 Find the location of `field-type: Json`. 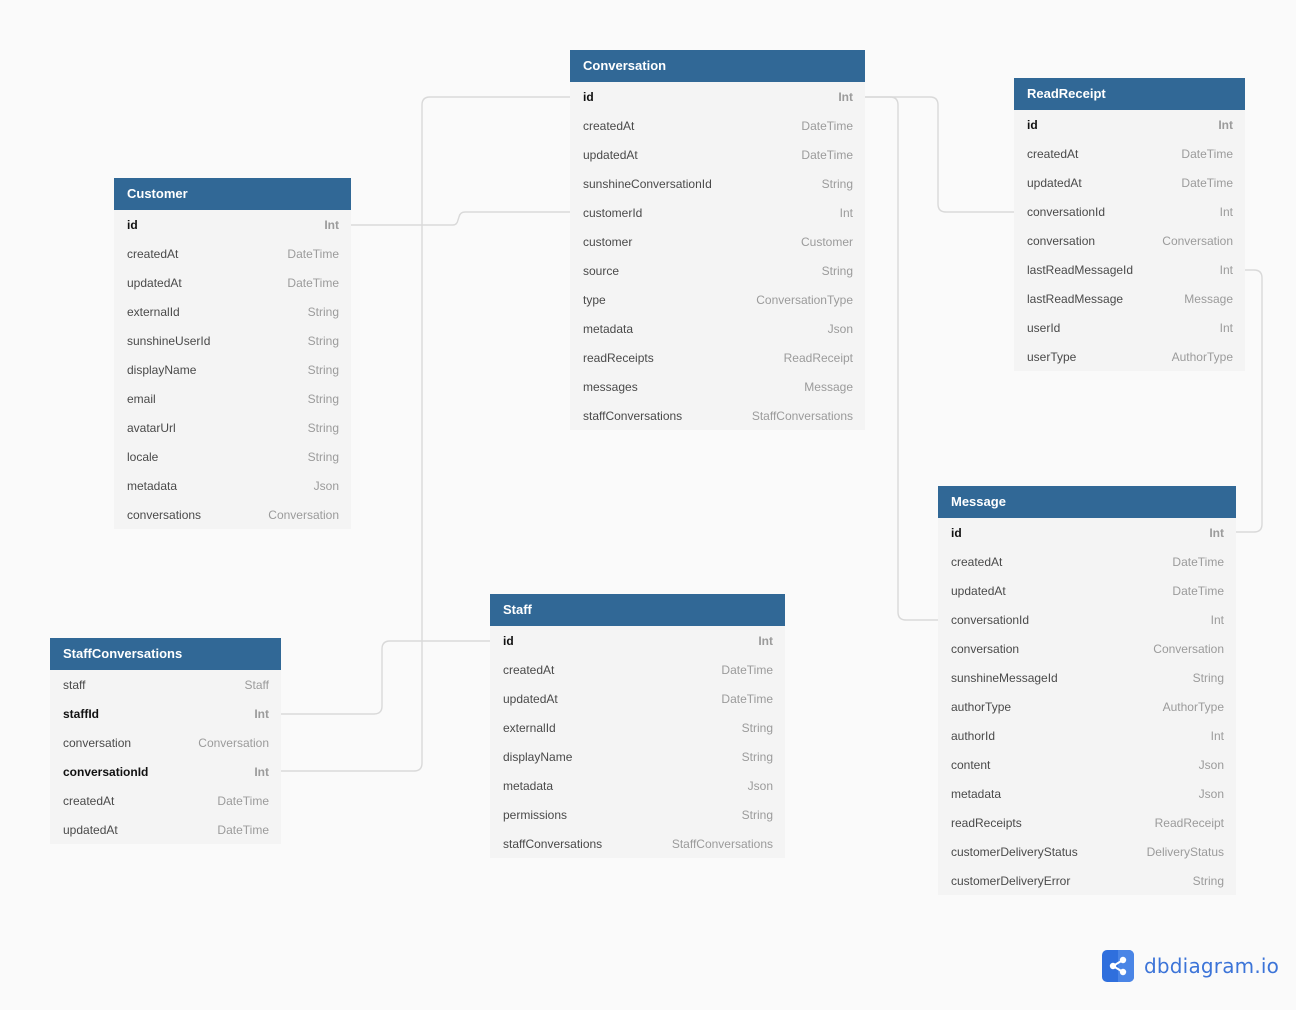

field-type: Json is located at coordinates (840, 328).